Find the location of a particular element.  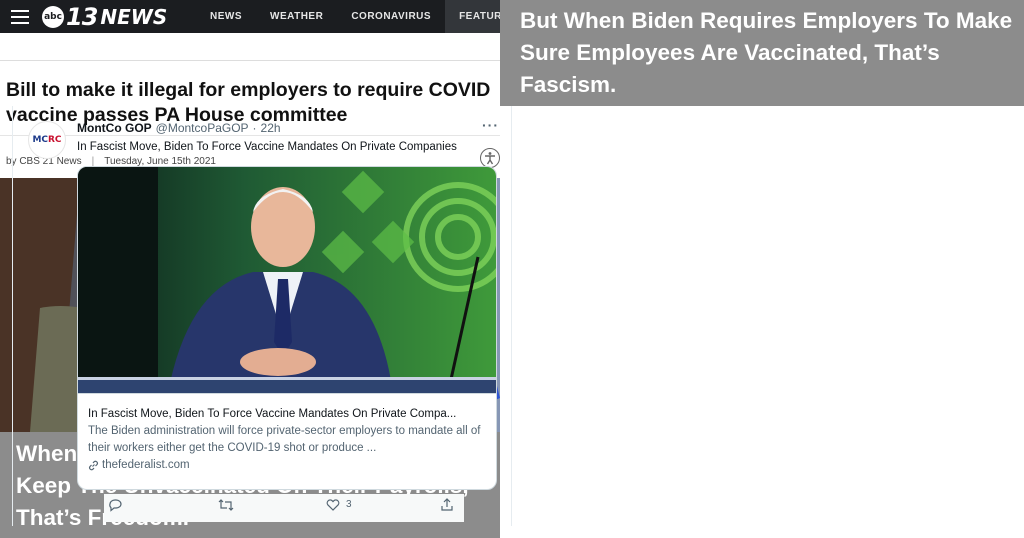

avatar-text-a: MC is located at coordinates (40, 140).